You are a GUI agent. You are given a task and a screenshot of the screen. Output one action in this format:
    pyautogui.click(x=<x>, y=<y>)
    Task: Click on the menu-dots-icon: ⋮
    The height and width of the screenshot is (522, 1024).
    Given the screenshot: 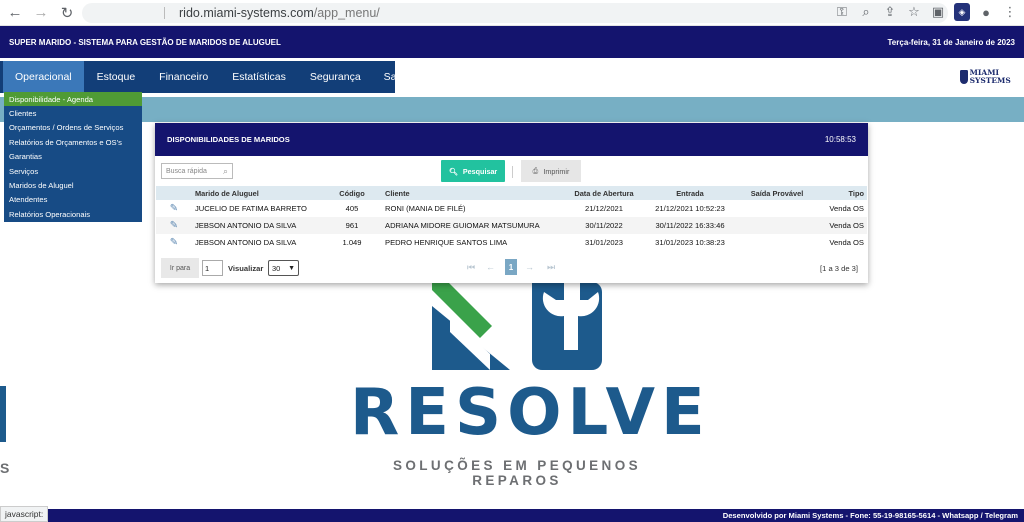 What is the action you would take?
    pyautogui.click(x=1010, y=12)
    